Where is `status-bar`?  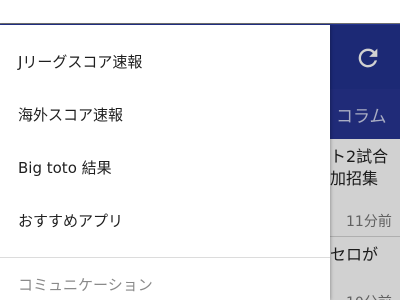 status-bar is located at coordinates (200, 12).